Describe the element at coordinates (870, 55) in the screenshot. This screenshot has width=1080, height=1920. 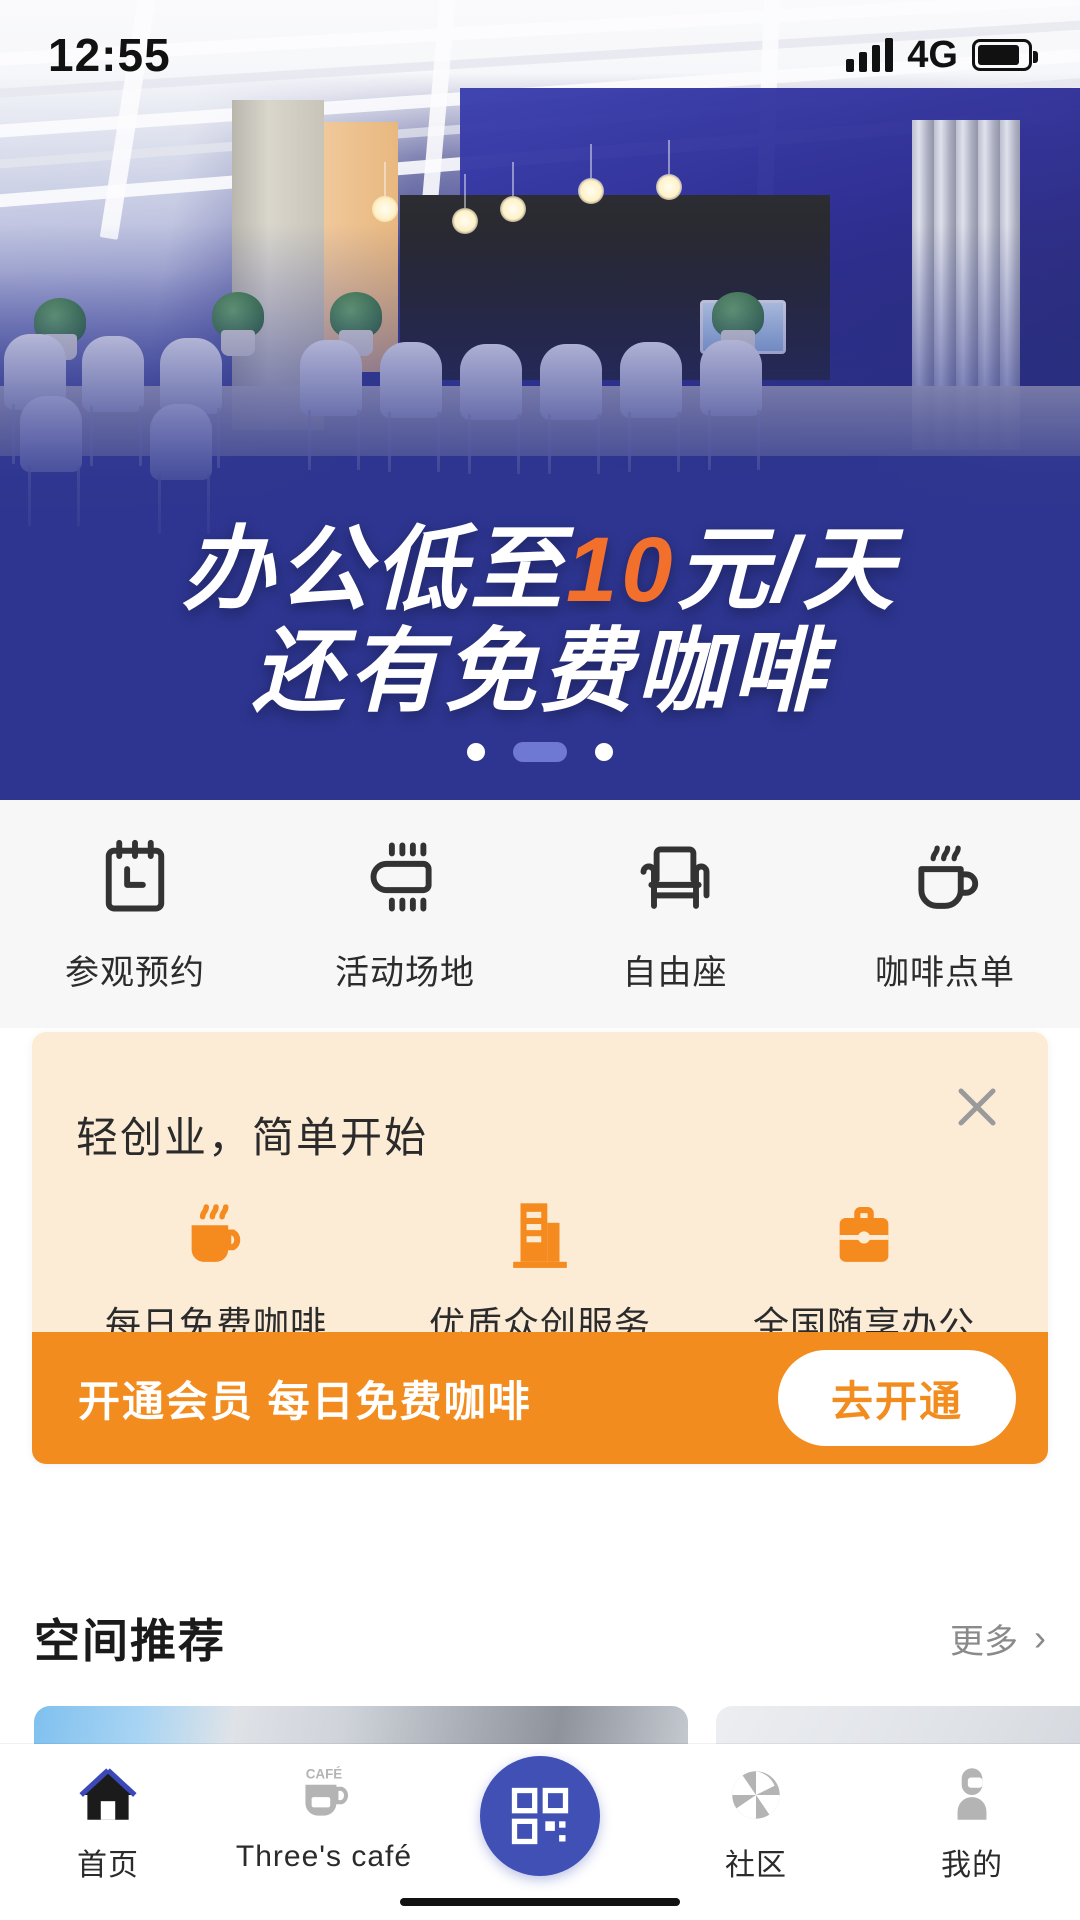
I see `signal-bars-icon` at that location.